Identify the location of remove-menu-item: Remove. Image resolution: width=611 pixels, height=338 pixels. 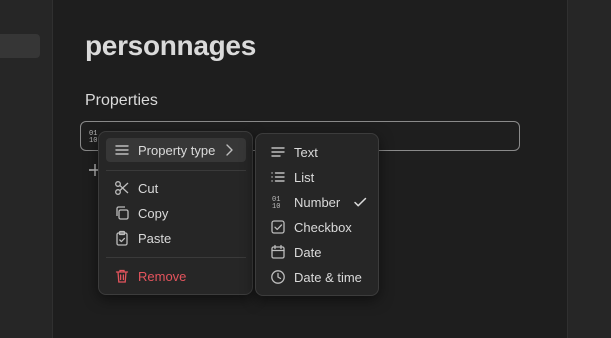
(176, 276).